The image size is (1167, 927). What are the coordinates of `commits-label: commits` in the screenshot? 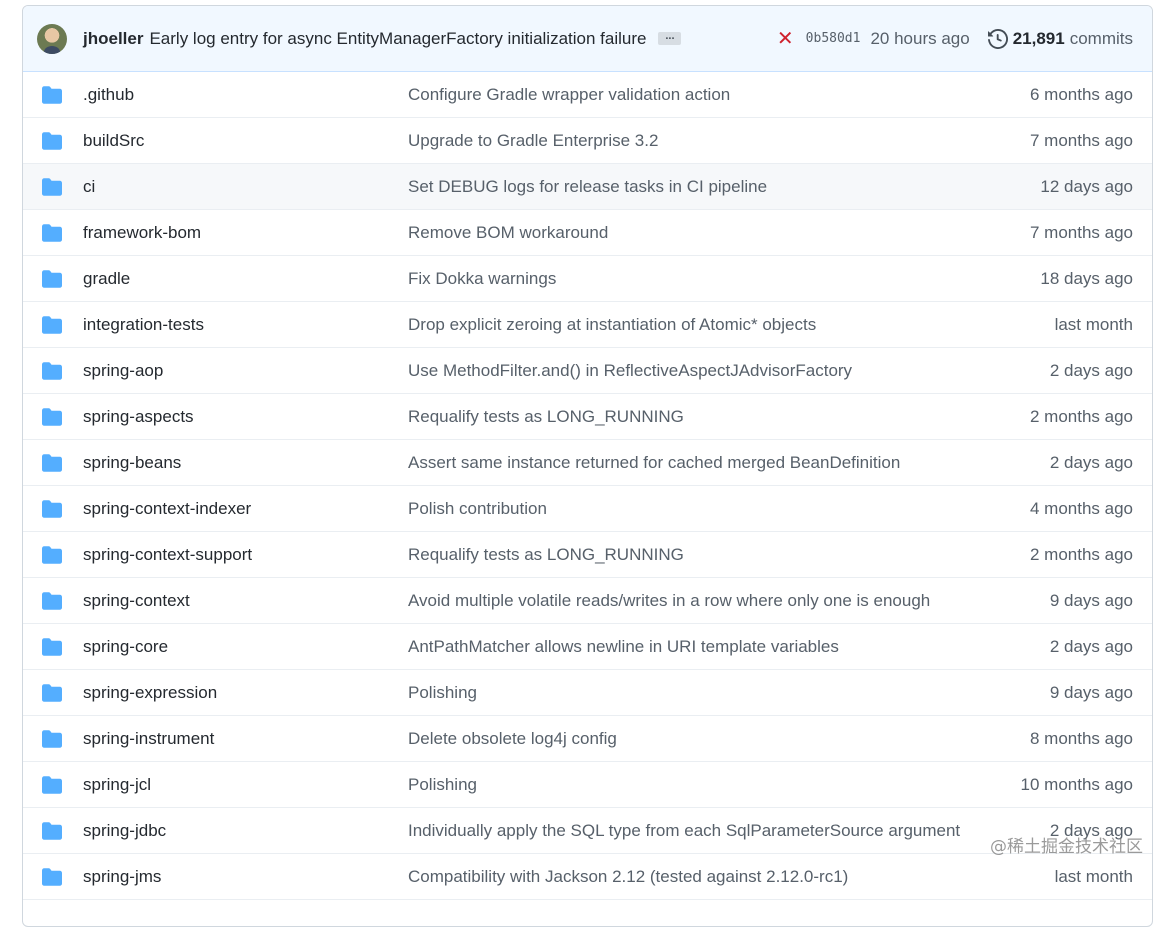 It's located at (1101, 38).